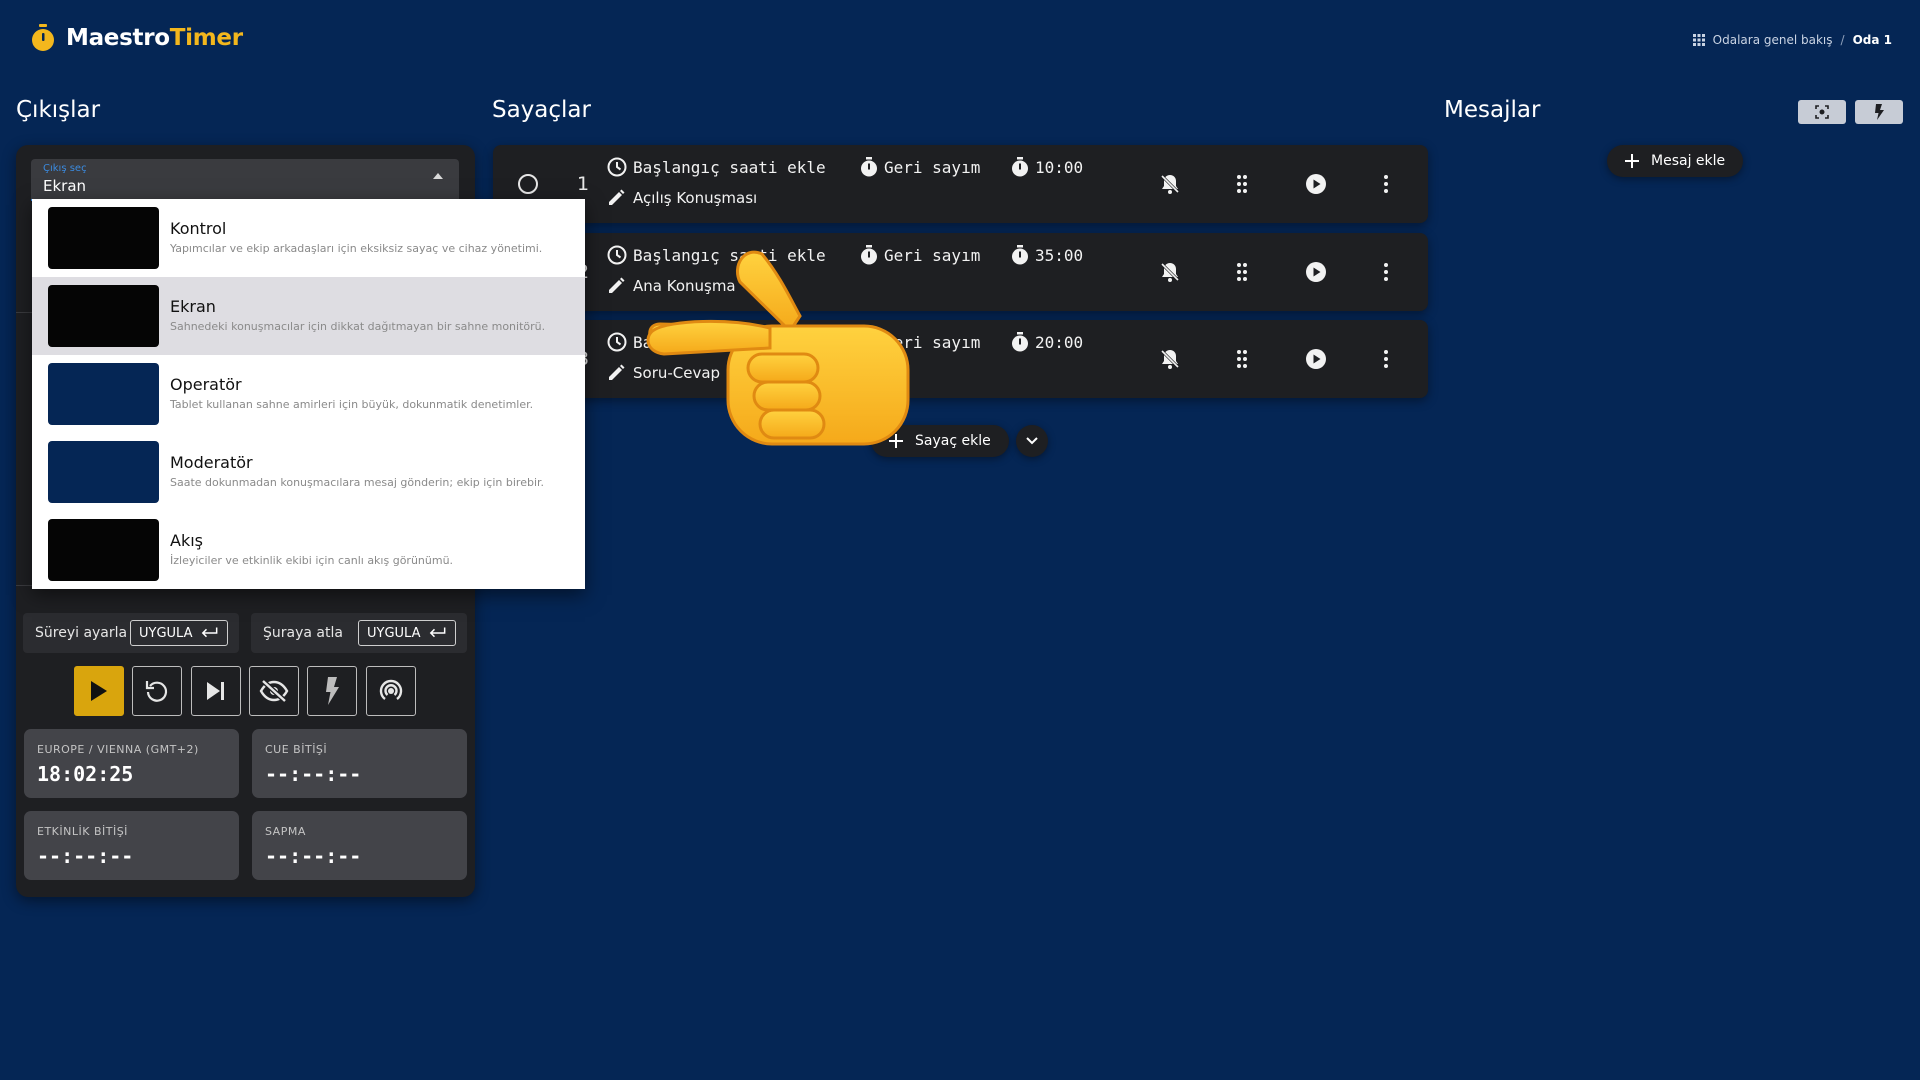  I want to click on play-button, so click(99, 691).